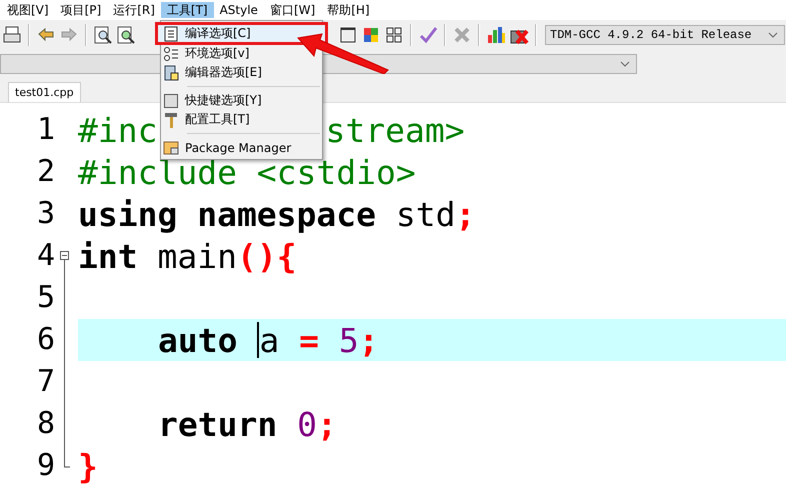 The width and height of the screenshot is (786, 490). Describe the element at coordinates (45, 298) in the screenshot. I see `line-number: 5` at that location.